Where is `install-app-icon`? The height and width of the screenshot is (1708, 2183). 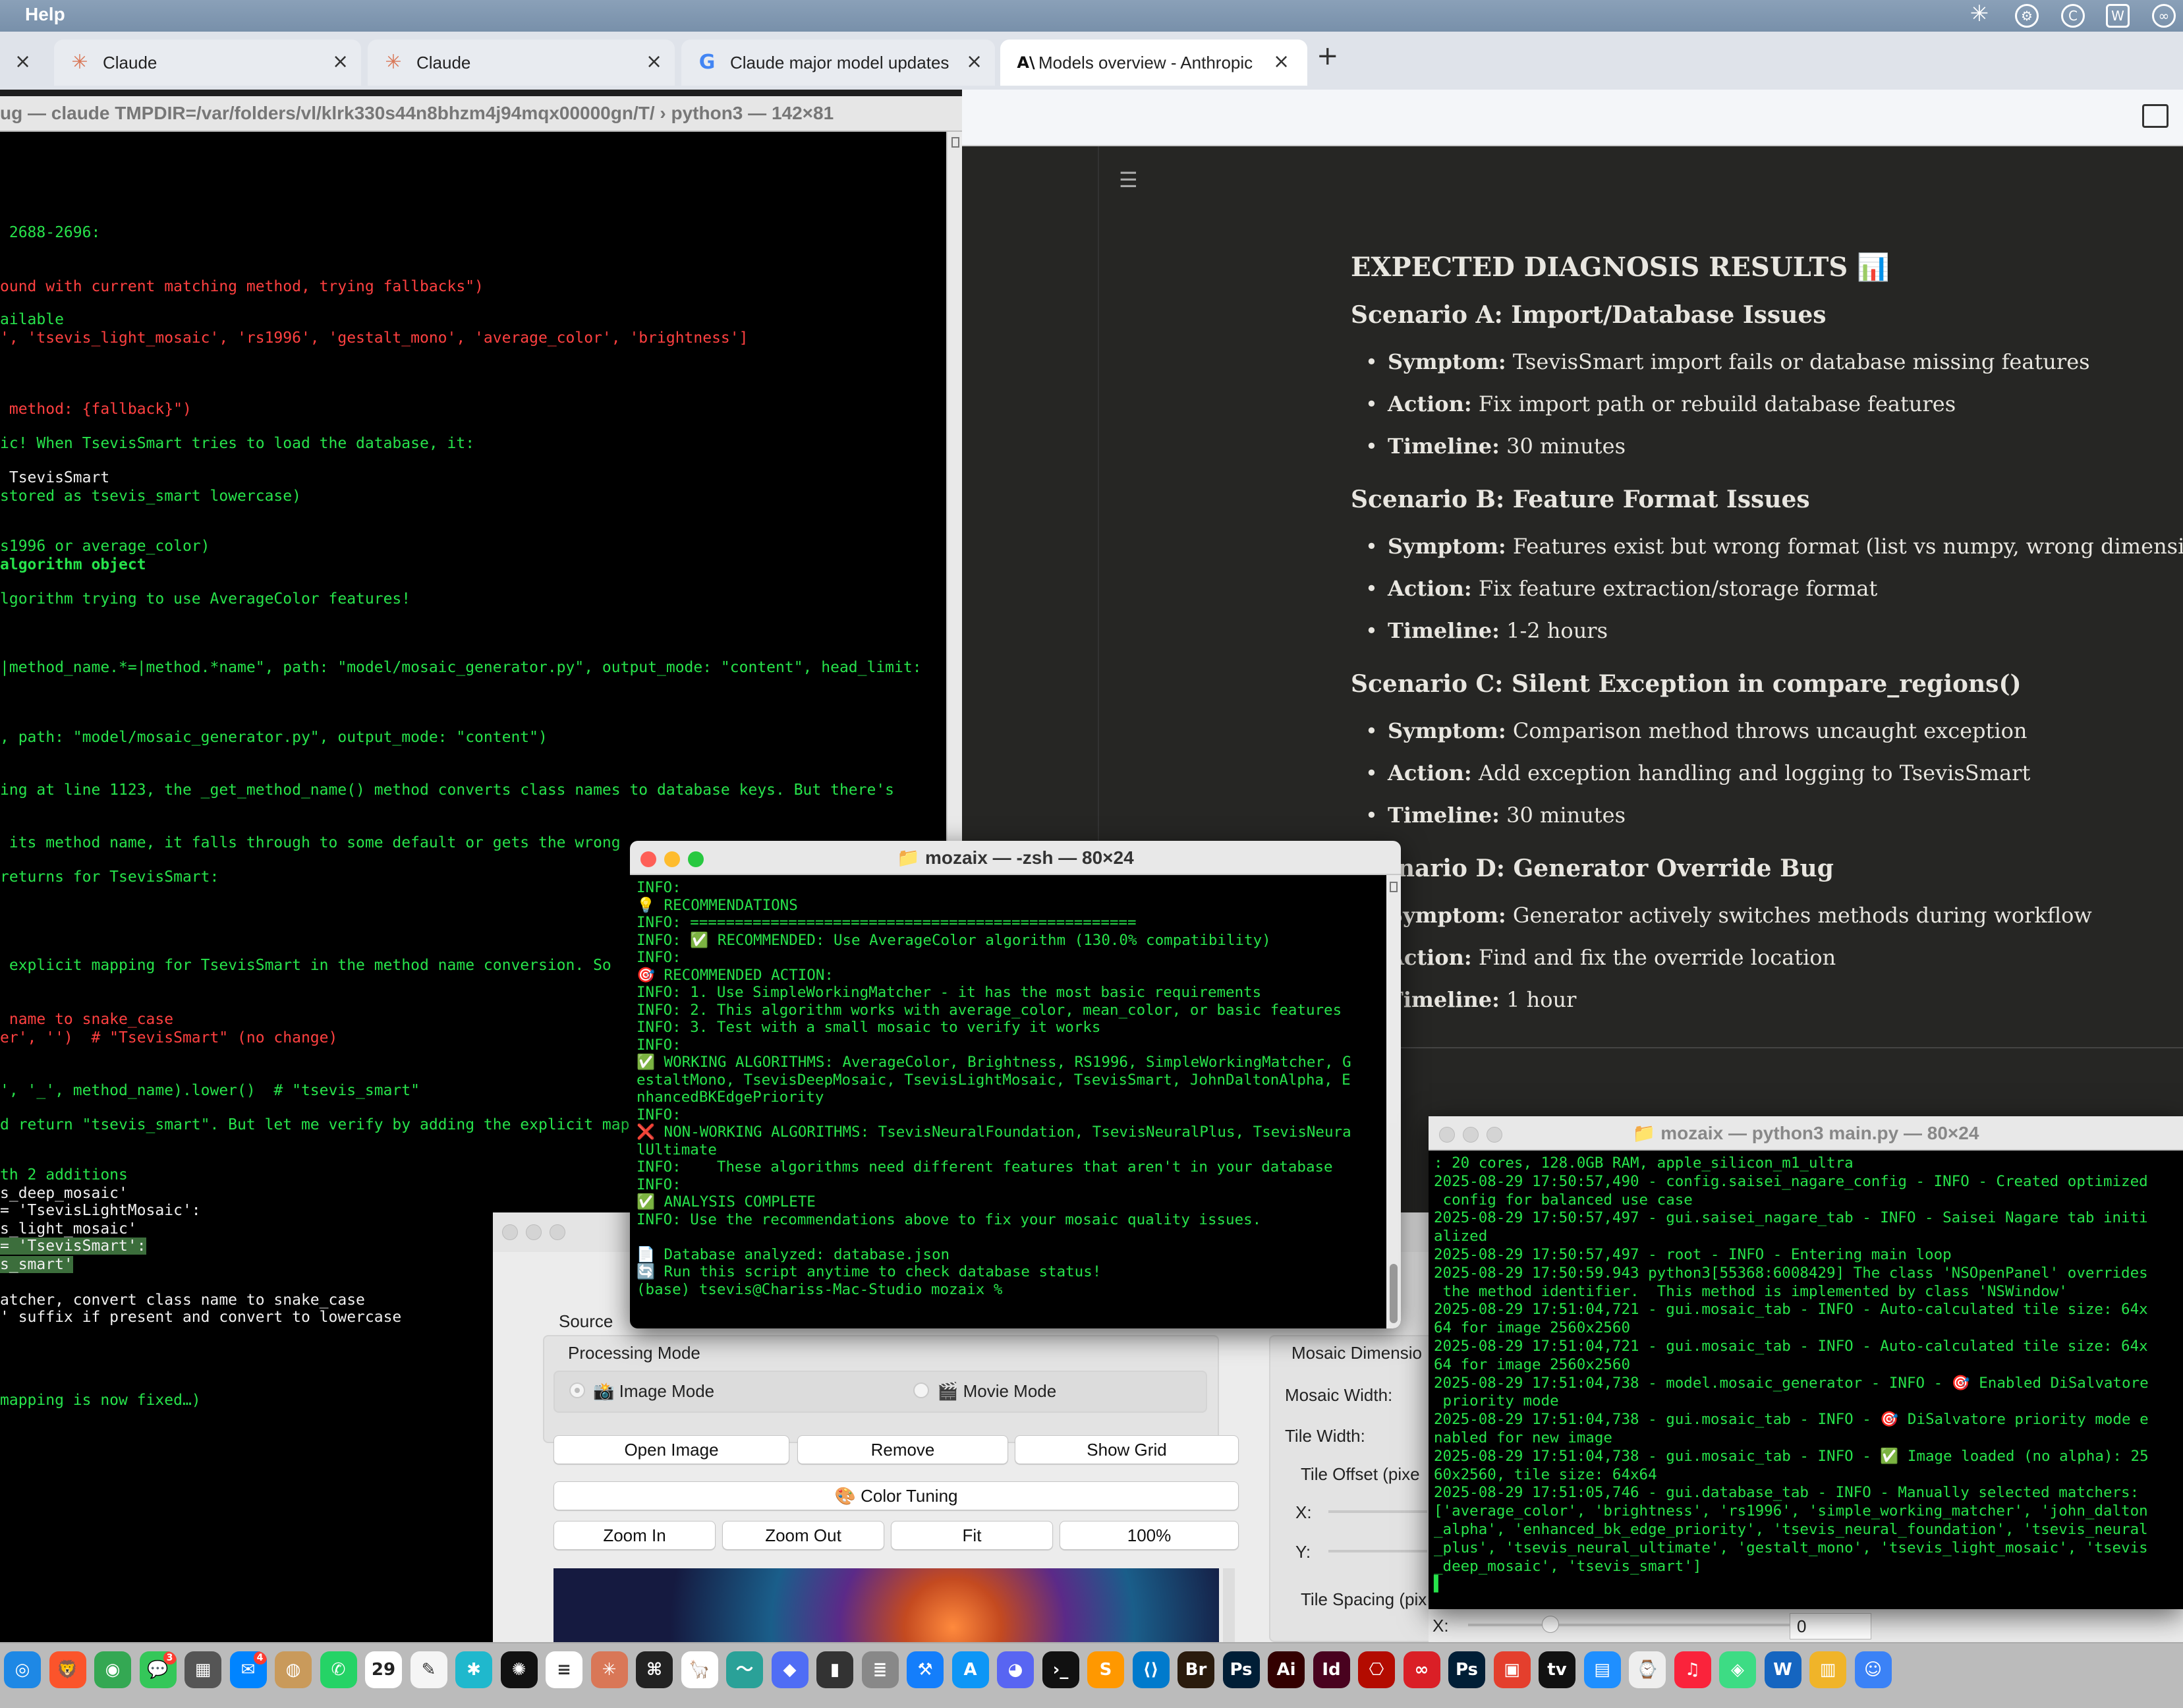
install-app-icon is located at coordinates (2155, 116).